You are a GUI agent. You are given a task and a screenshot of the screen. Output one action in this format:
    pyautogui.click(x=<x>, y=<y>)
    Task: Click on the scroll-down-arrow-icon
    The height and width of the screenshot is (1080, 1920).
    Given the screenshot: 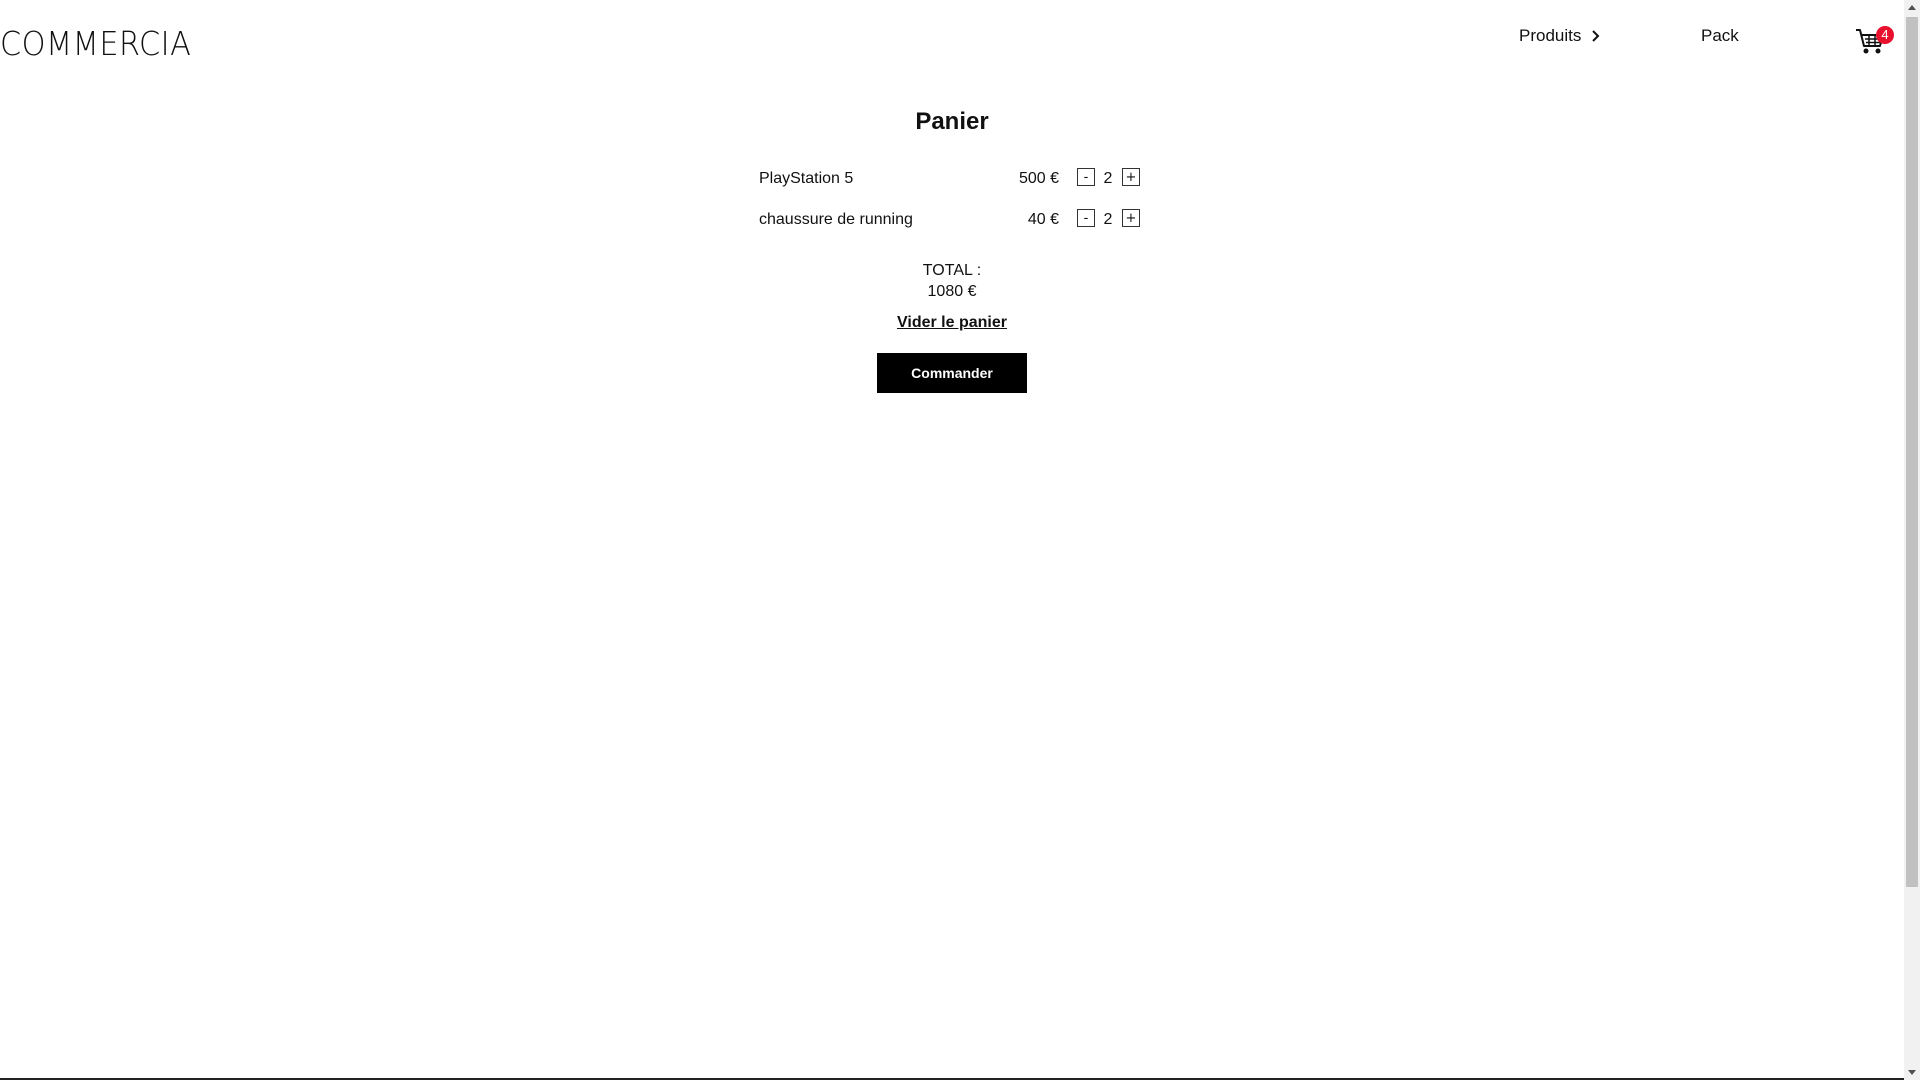 What is the action you would take?
    pyautogui.click(x=1912, y=1072)
    